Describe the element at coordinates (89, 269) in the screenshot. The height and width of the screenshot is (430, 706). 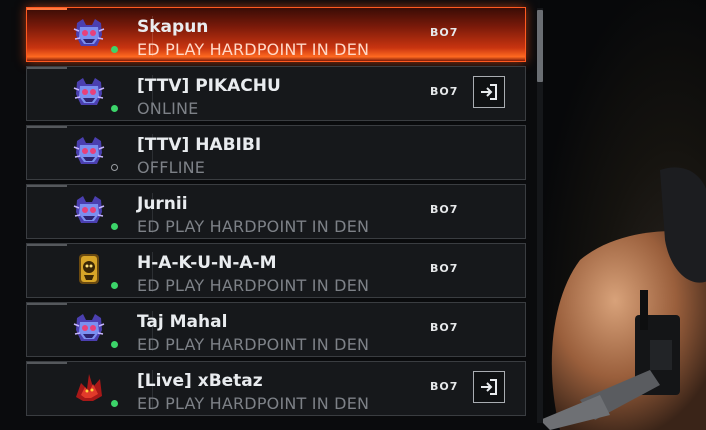
I see `gold-emblem-icon` at that location.